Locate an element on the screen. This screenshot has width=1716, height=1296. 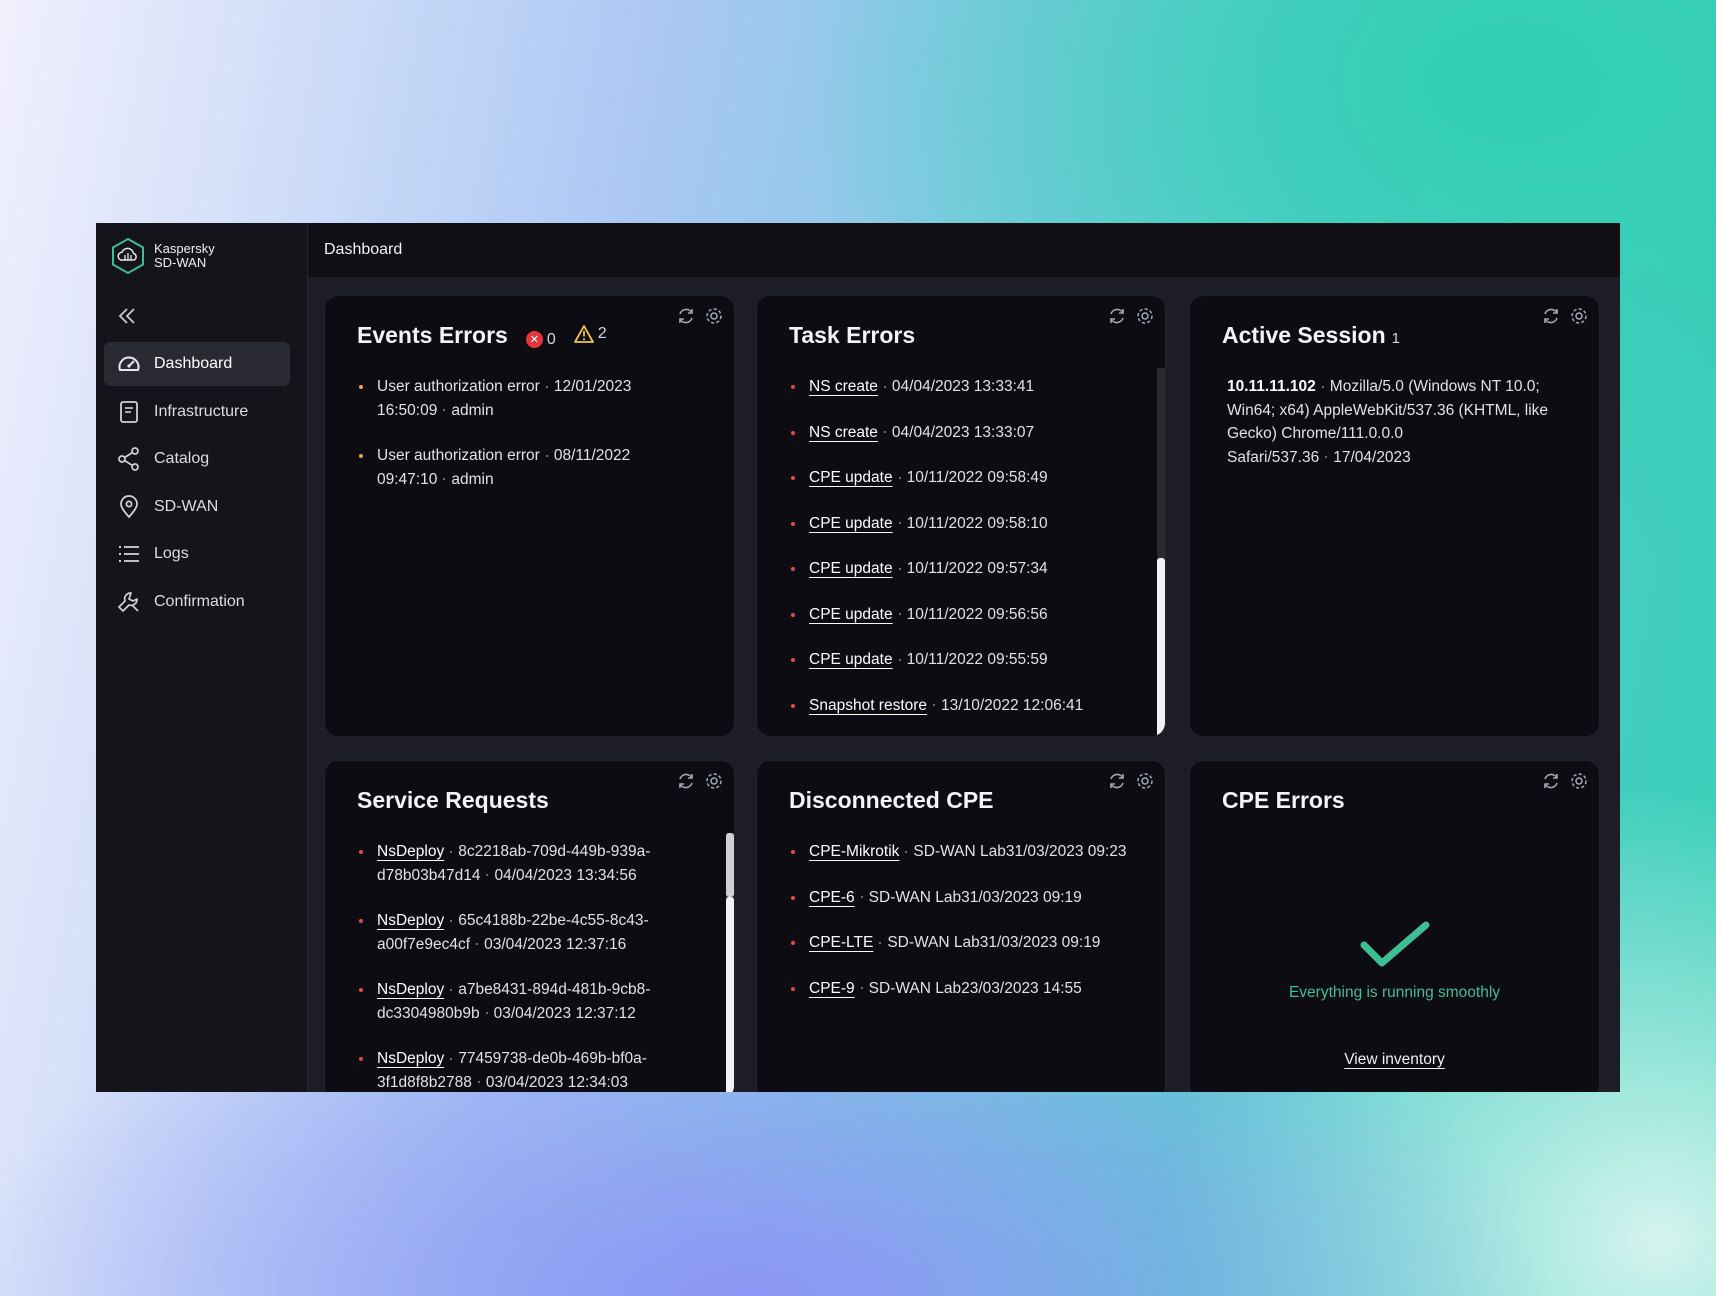
cpe-link: CPE-Mikrotik is located at coordinates (854, 851).